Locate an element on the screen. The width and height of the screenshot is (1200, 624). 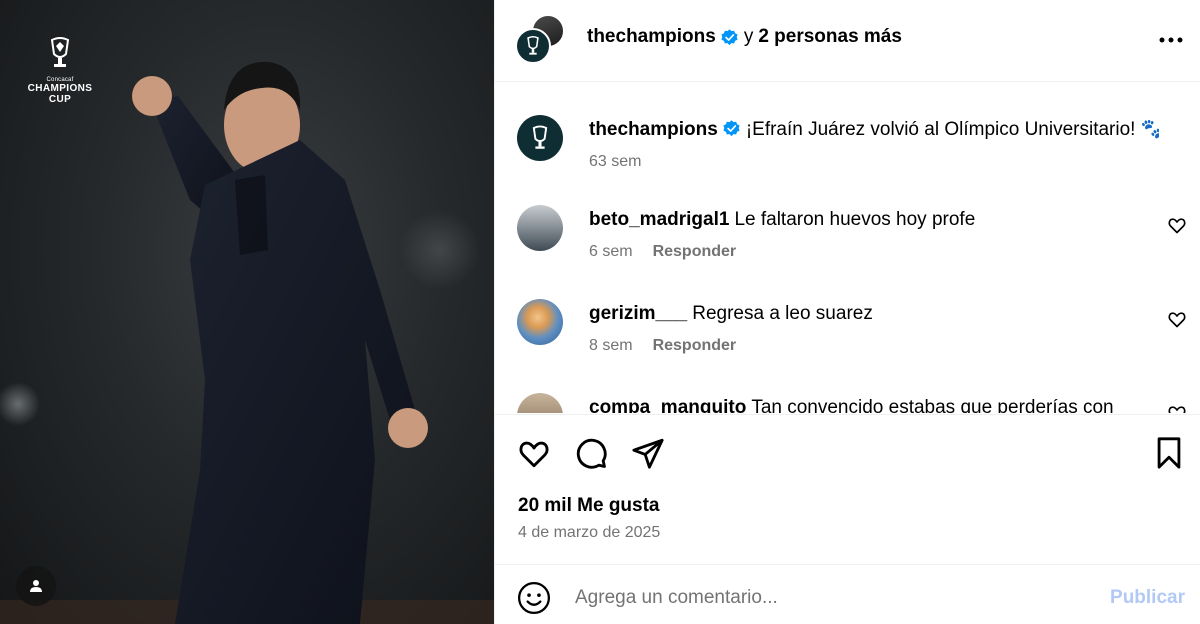
post-comment-button: Publicar is located at coordinates (1147, 598).